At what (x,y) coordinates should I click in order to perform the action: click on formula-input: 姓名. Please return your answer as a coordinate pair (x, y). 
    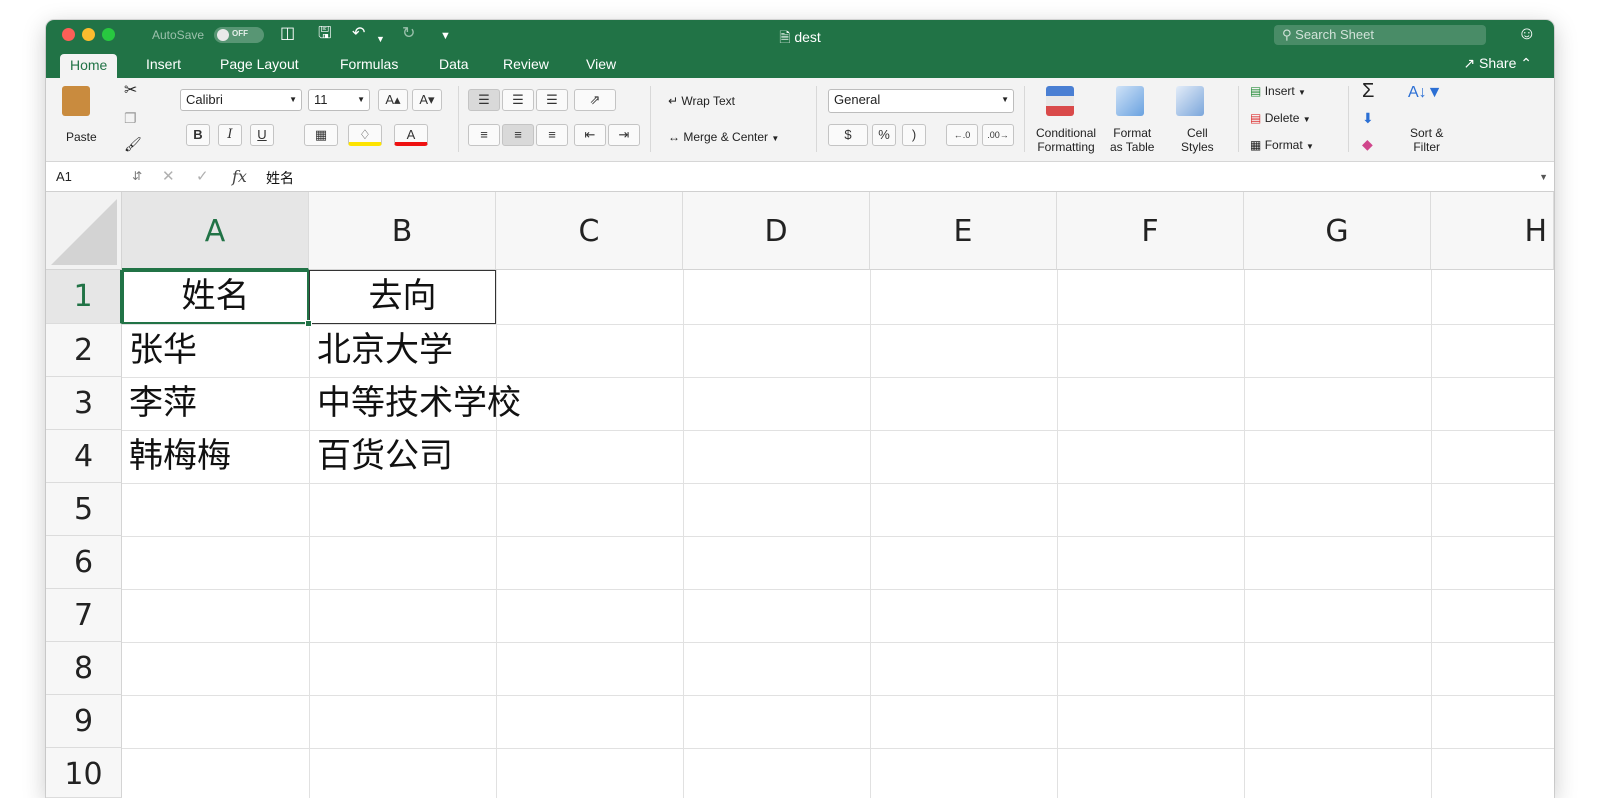
    Looking at the image, I should click on (280, 178).